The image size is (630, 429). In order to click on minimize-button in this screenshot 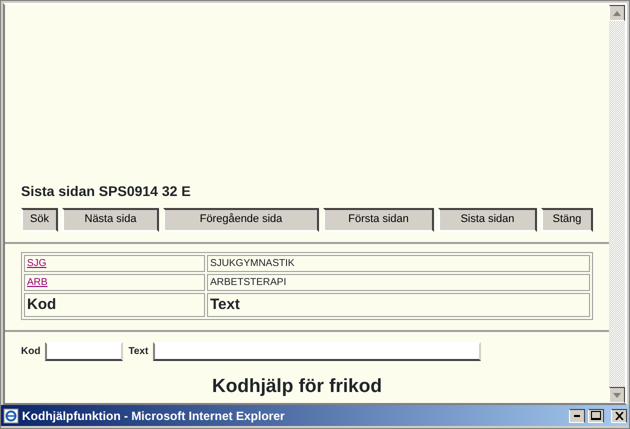, I will do `click(577, 415)`.